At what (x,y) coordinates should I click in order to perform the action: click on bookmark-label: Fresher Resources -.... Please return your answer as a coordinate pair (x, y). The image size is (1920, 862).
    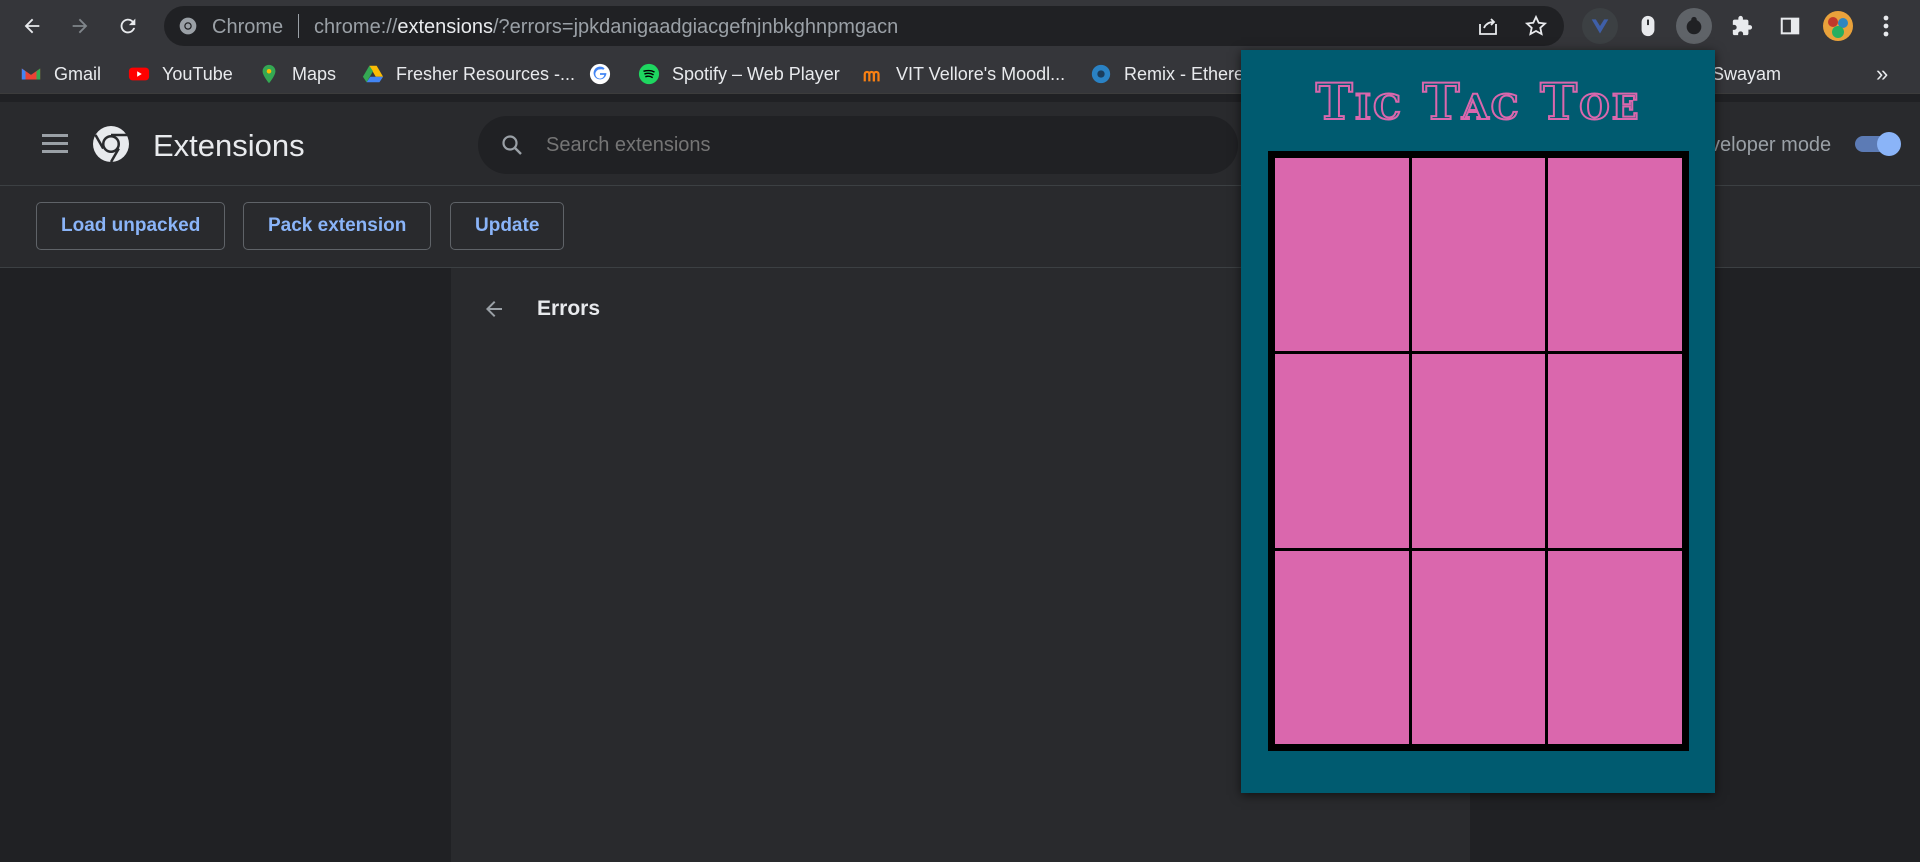
    Looking at the image, I should click on (486, 73).